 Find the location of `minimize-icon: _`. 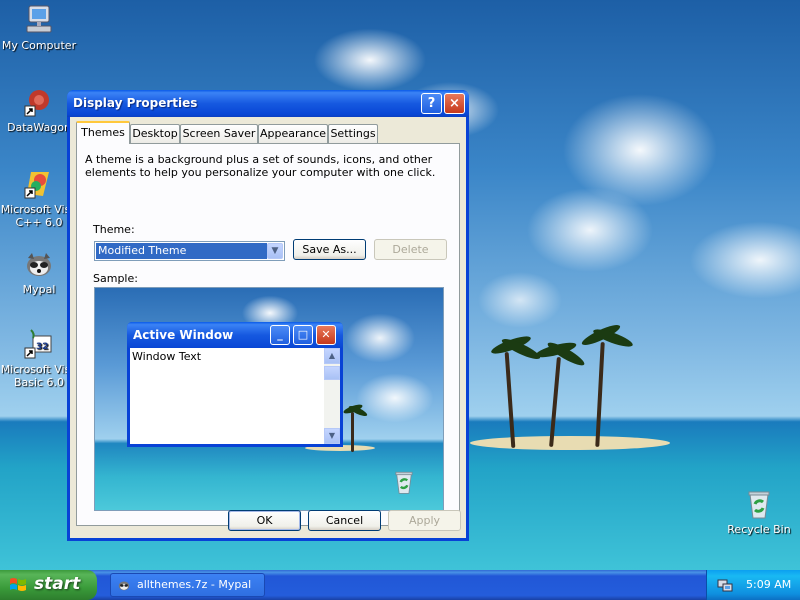

minimize-icon: _ is located at coordinates (280, 335).